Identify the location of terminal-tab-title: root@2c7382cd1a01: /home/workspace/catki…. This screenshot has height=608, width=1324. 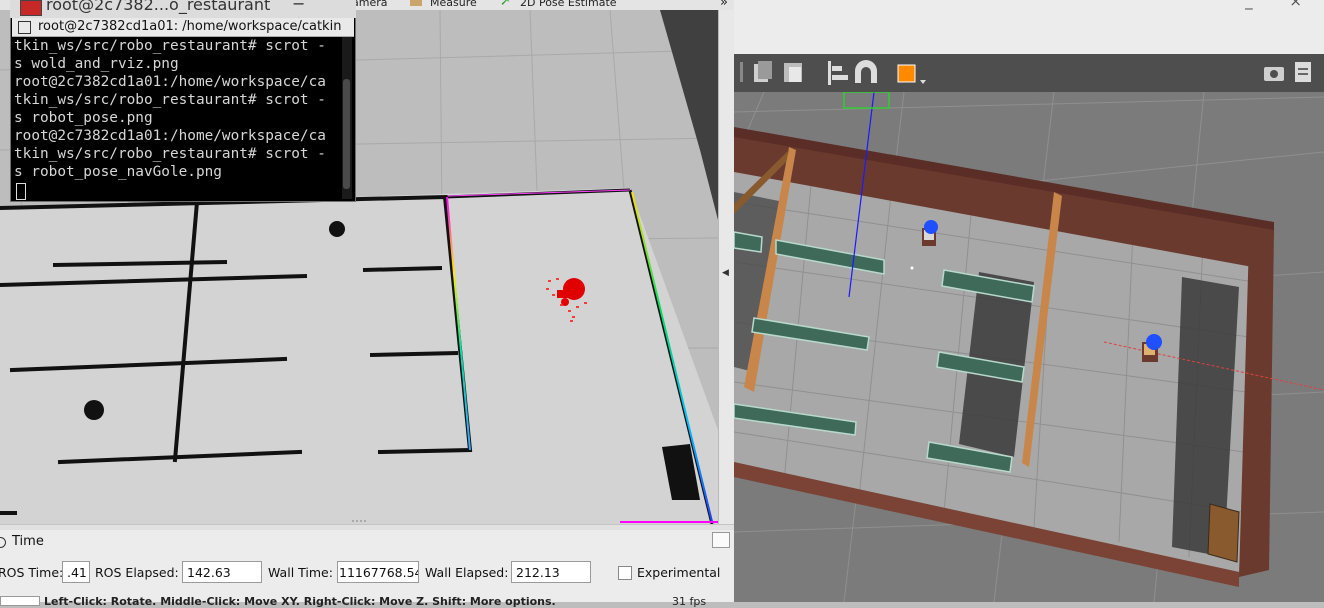
(190, 26).